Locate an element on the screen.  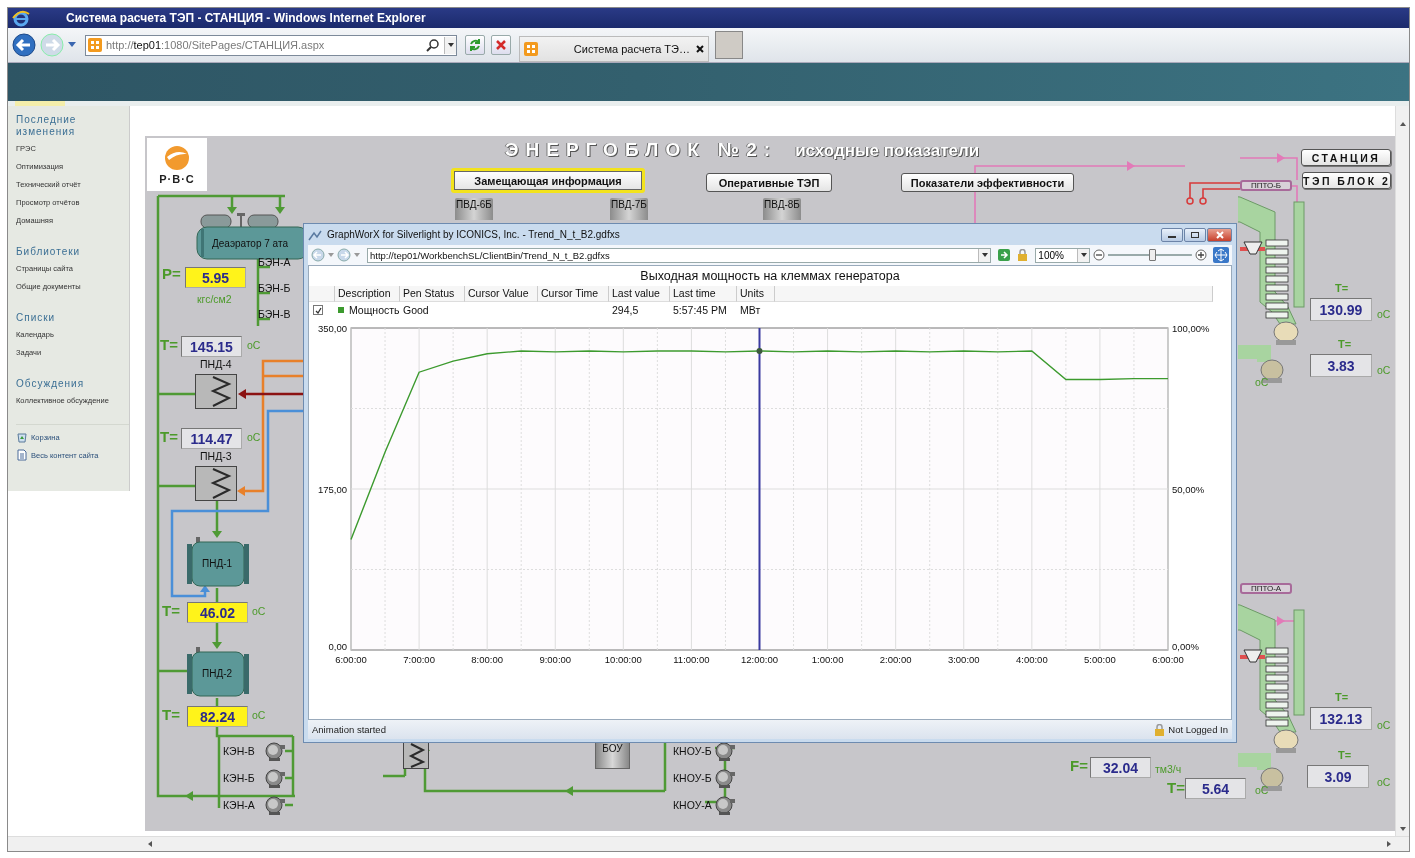
axis-tick-label: 7:00:00 is located at coordinates (419, 659).